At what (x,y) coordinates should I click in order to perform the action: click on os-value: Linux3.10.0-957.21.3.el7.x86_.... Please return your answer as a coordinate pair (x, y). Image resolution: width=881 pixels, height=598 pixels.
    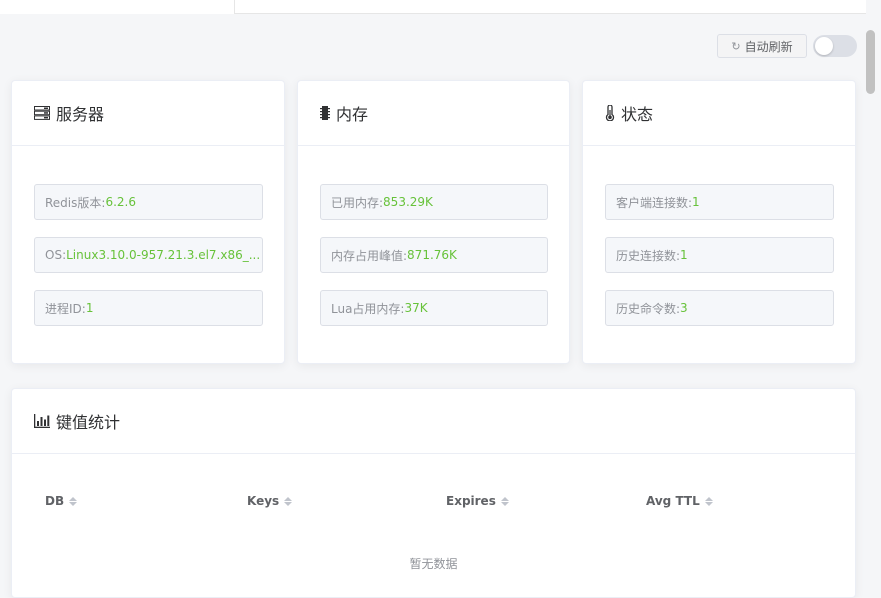
    Looking at the image, I should click on (163, 255).